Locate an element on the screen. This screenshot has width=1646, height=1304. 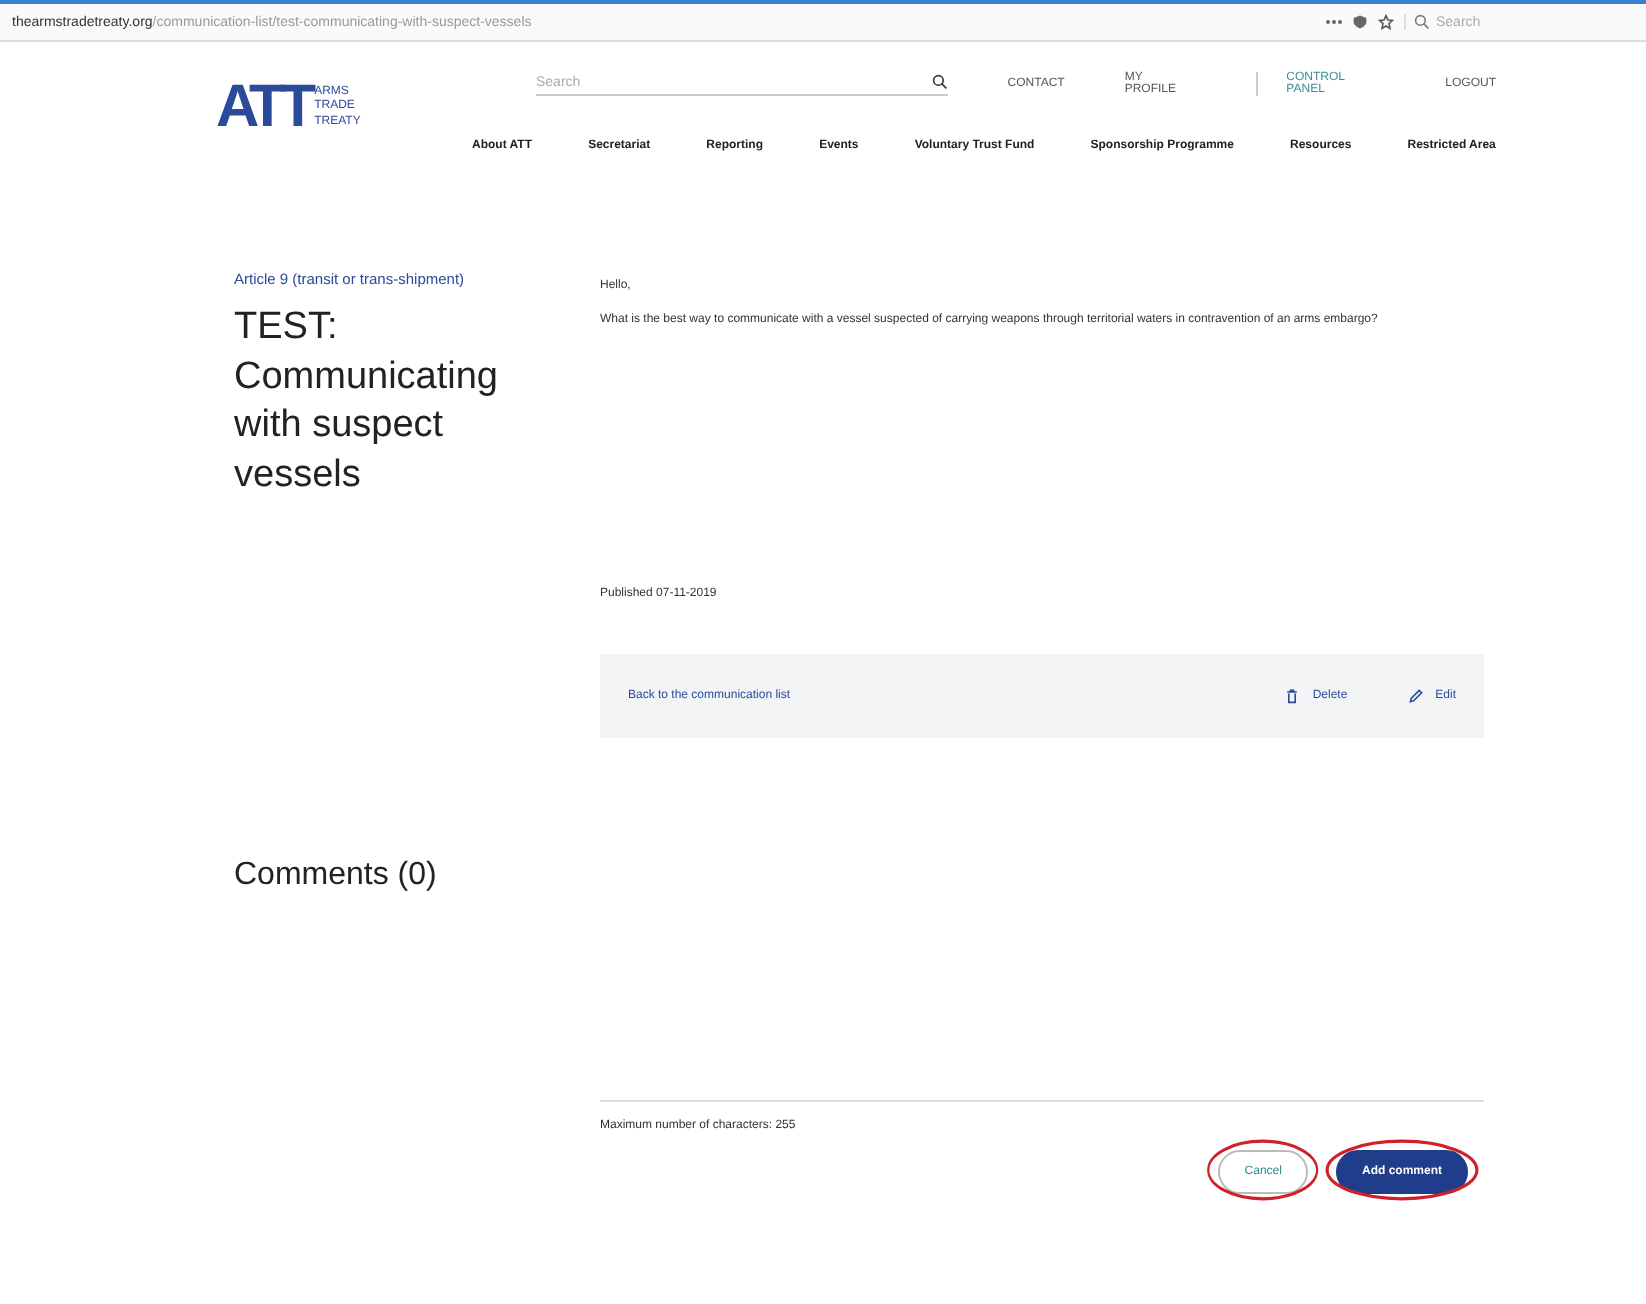
pencil-icon is located at coordinates (1415, 696).